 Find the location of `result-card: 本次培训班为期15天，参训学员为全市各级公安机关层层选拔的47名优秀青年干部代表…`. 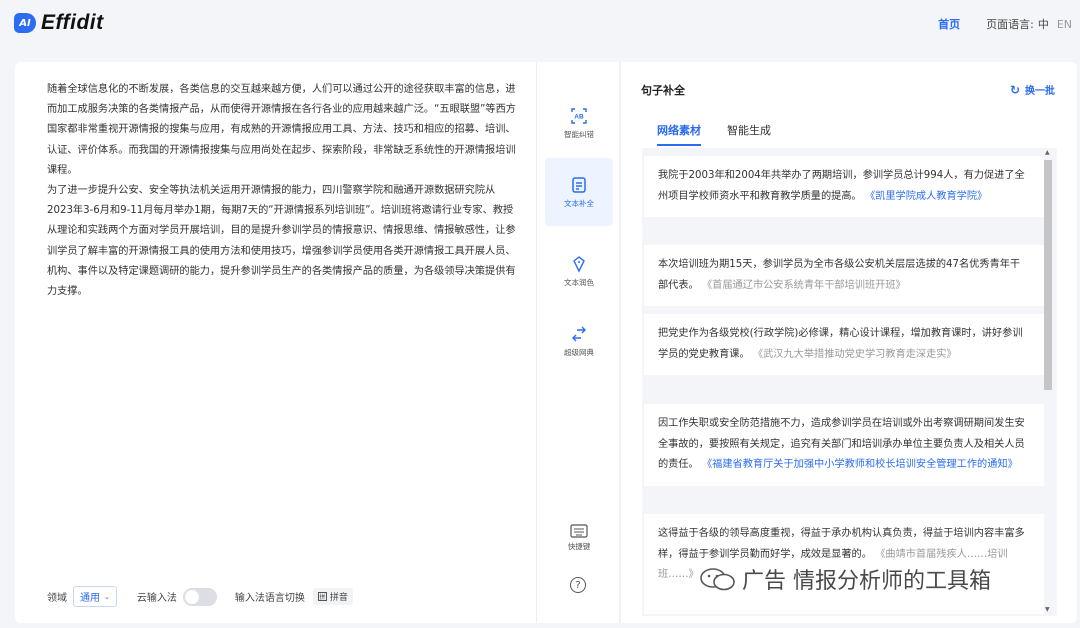

result-card: 本次培训班为期15天，参训学员为全市各级公安机关层层选拔的47名优秀青年干部代表… is located at coordinates (844, 275).